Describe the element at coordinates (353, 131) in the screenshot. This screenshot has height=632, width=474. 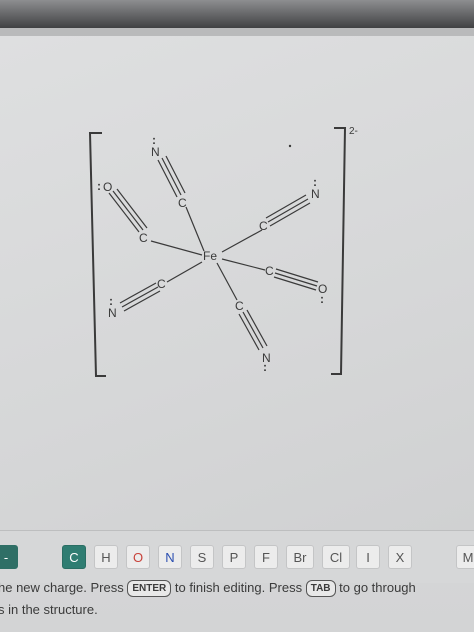
I see `charge-label: 2-` at that location.